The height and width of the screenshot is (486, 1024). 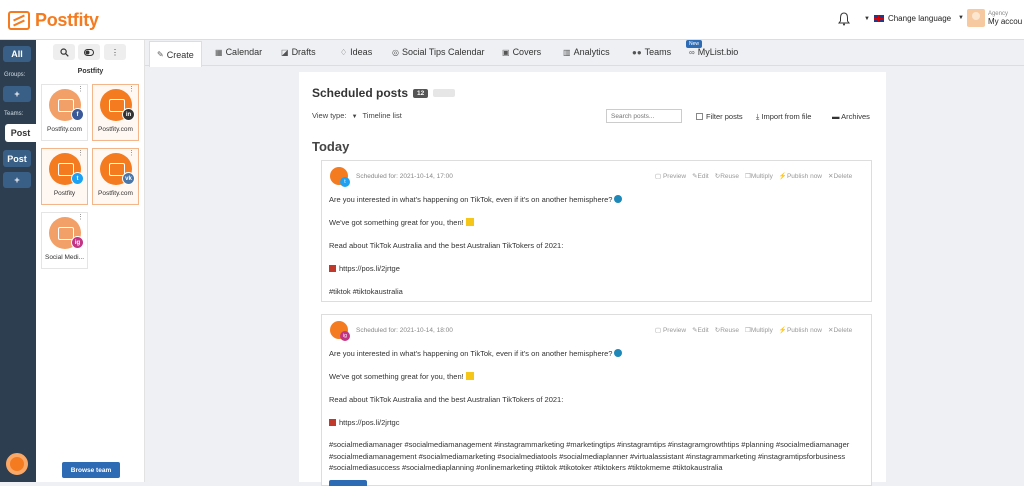 I want to click on star-emoji-icon, so click(x=469, y=222).